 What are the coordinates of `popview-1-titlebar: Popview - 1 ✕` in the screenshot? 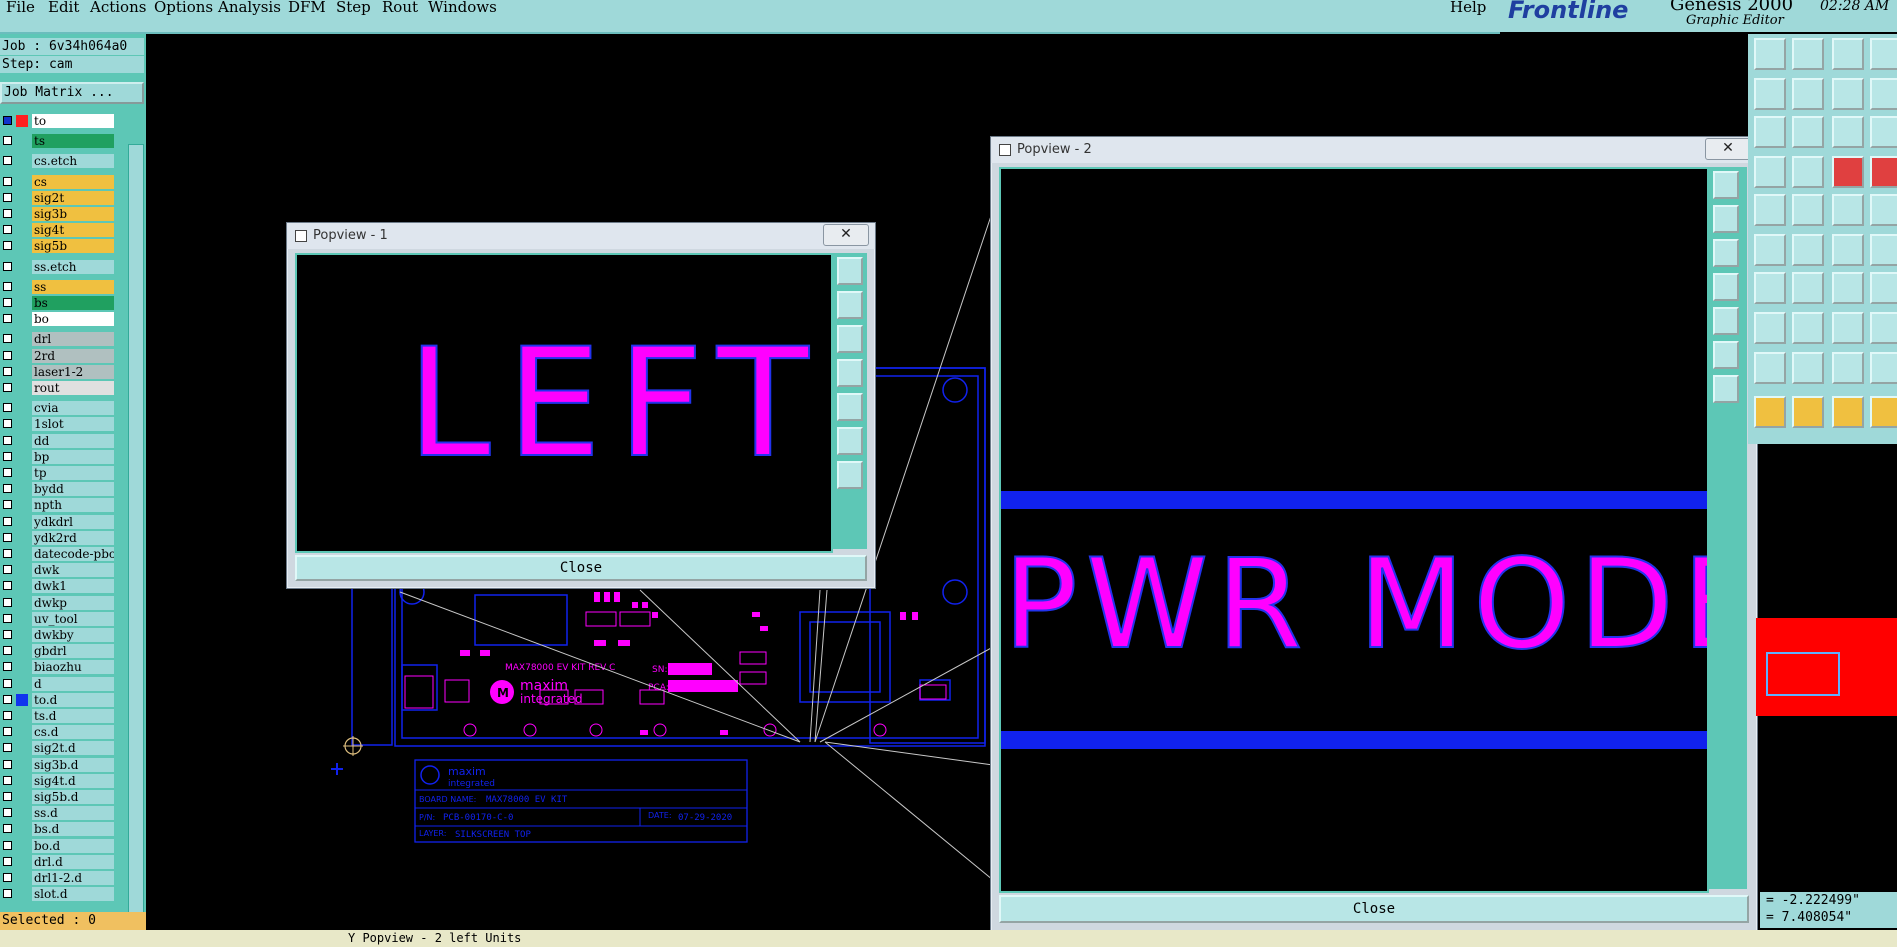 It's located at (581, 236).